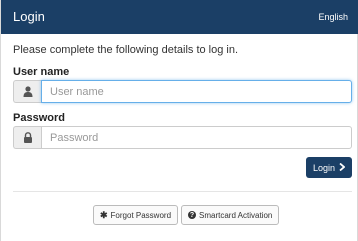 This screenshot has height=241, width=358. What do you see at coordinates (192, 215) in the screenshot?
I see `question-circle-icon: ?` at bounding box center [192, 215].